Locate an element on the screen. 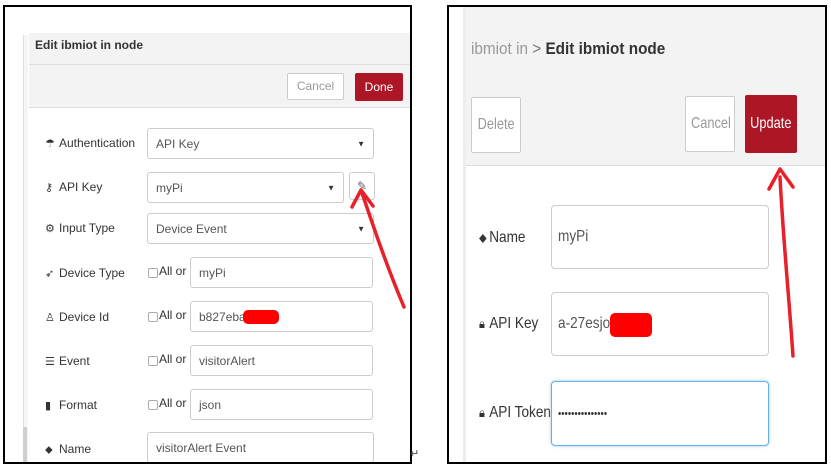  umbrella-icon: ☂ is located at coordinates (50, 144).